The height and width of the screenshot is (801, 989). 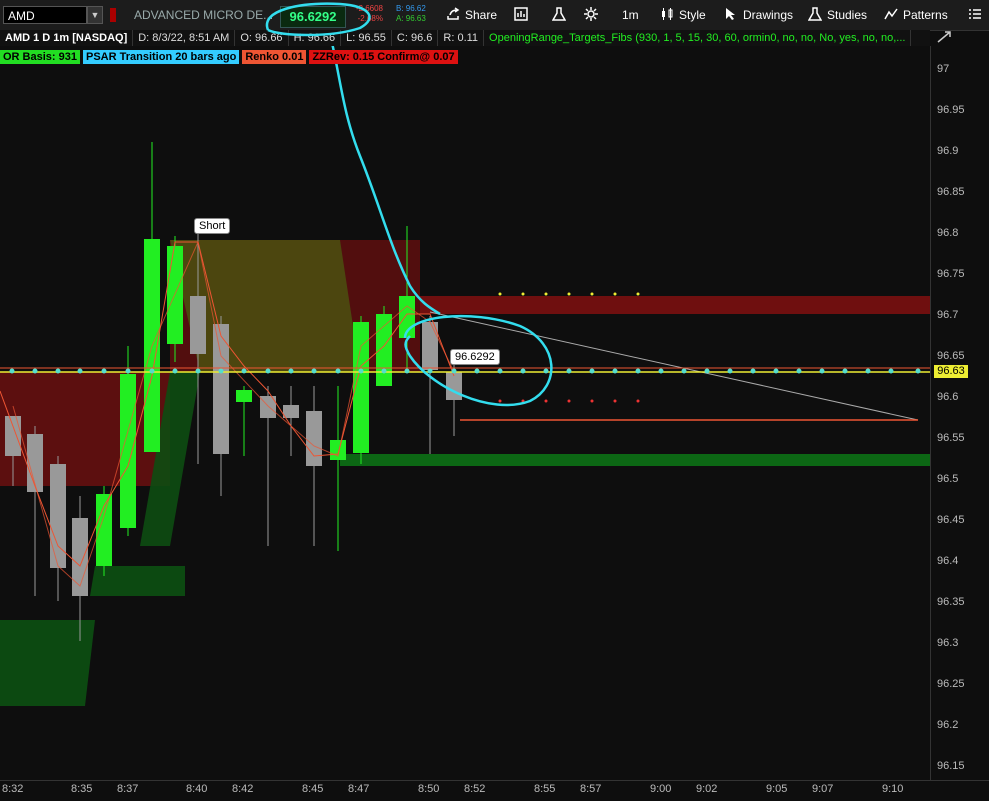 I want to click on settings-button, so click(x=593, y=15).